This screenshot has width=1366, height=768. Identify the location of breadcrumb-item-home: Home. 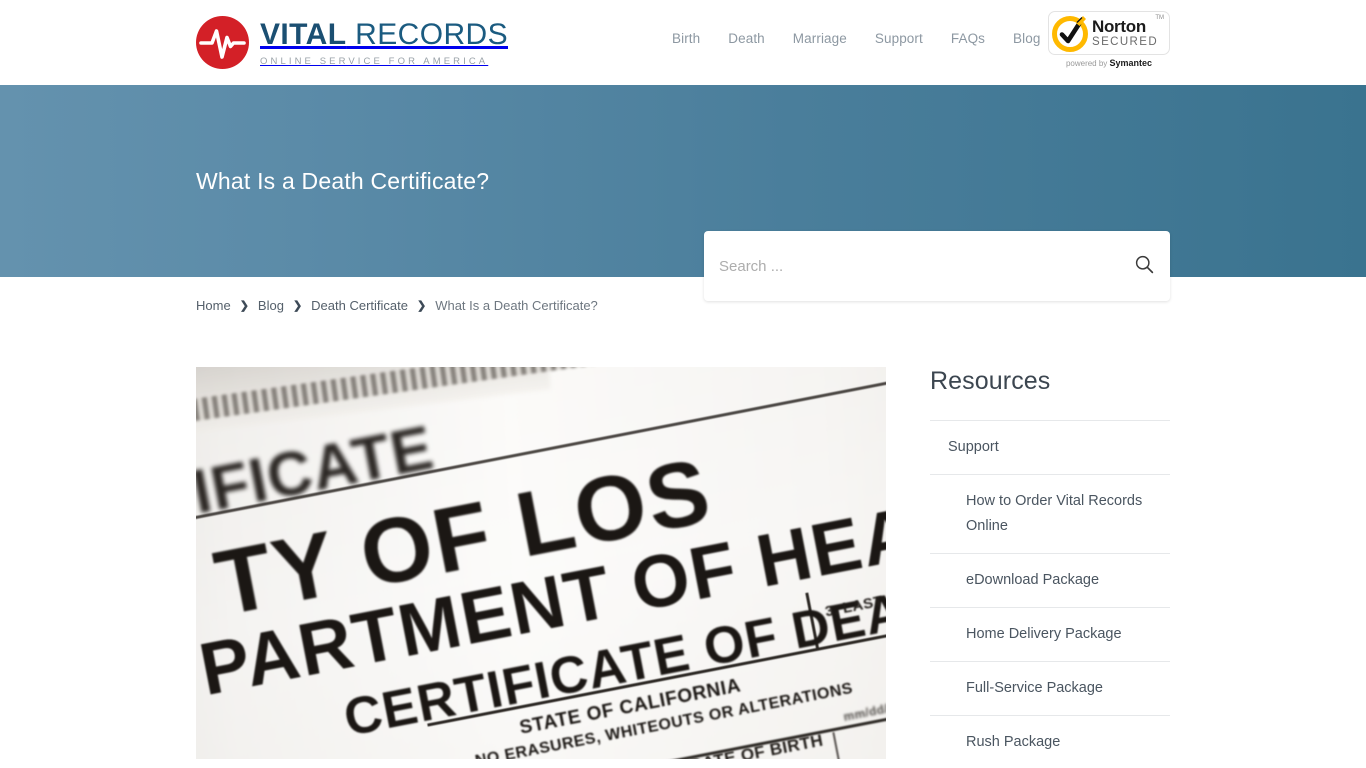
(213, 305).